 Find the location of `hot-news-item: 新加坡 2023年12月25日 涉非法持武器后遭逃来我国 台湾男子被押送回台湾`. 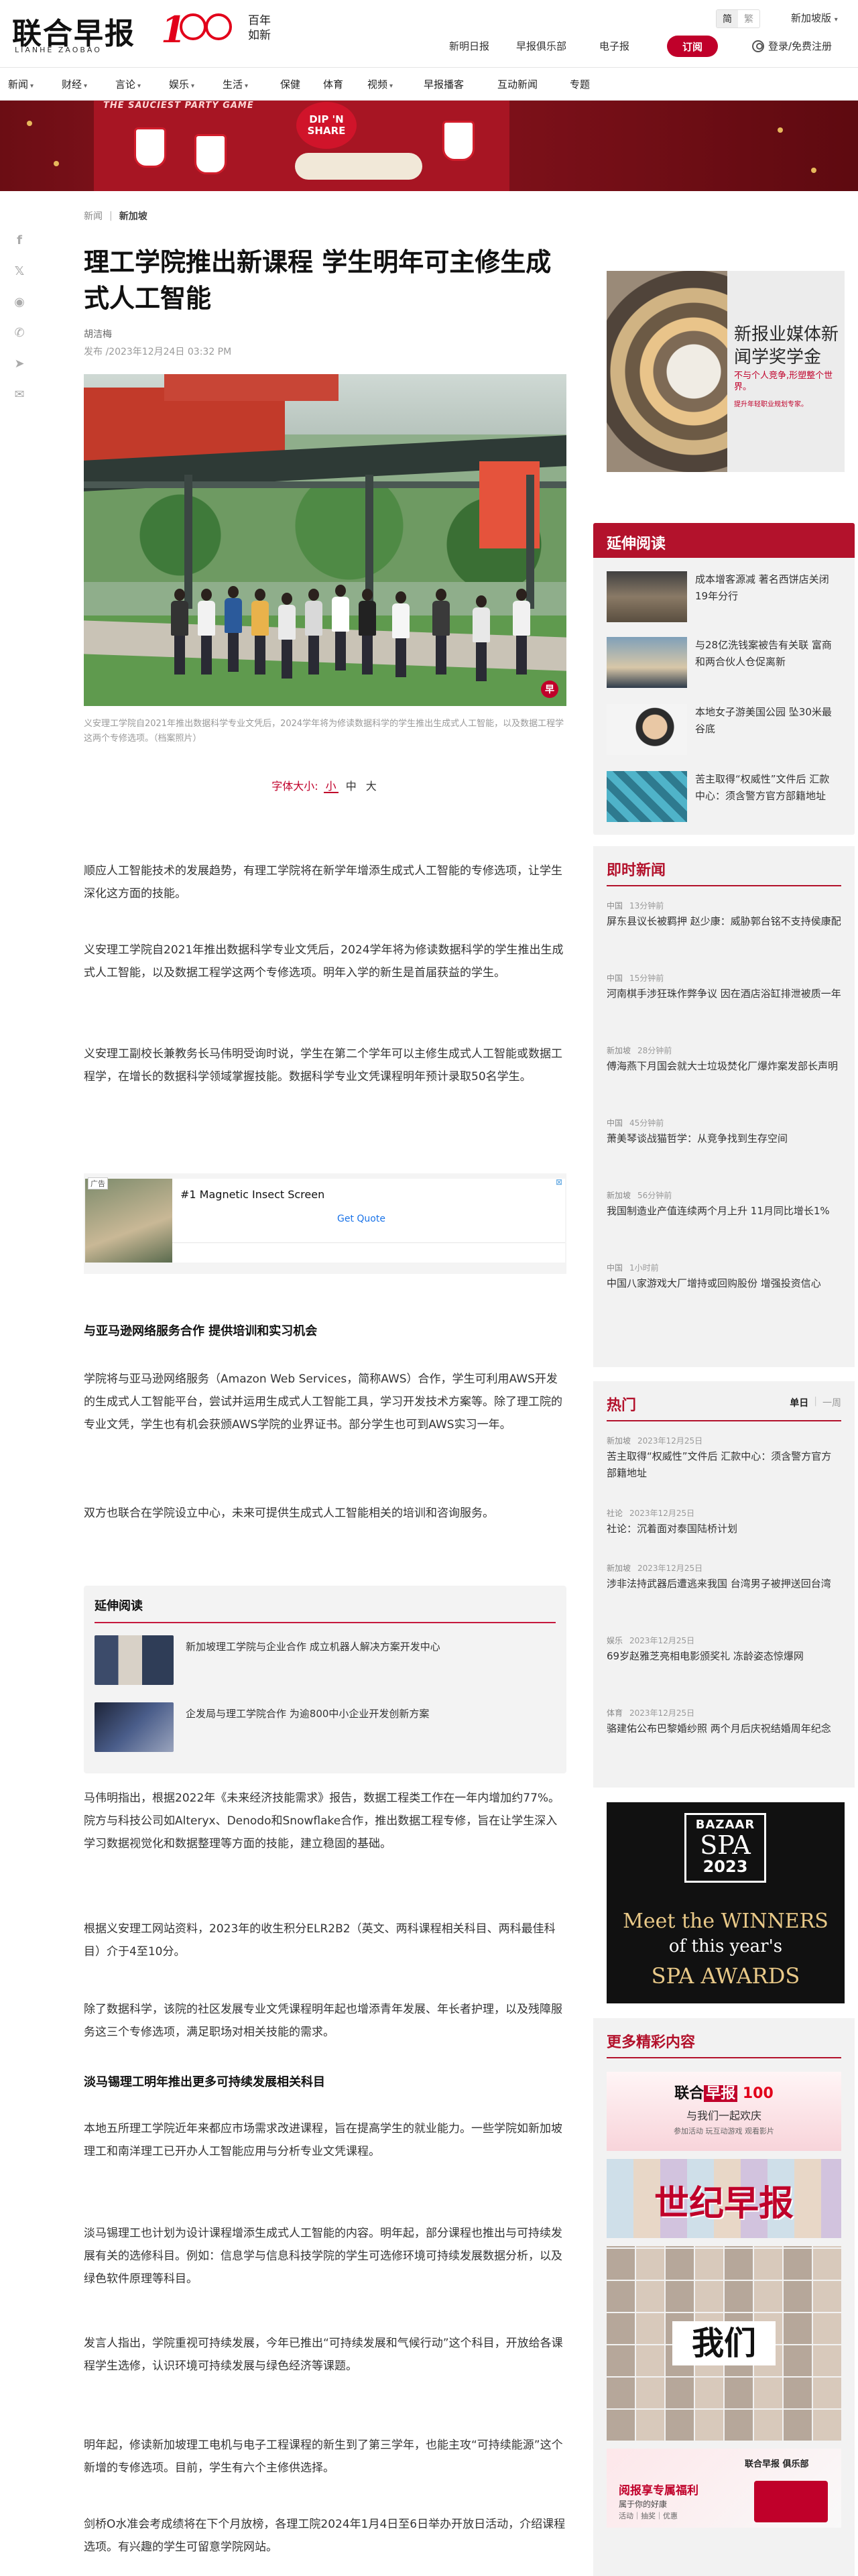

hot-news-item: 新加坡 2023年12月25日 涉非法持武器后遭逃来我国 台湾男子被押送回台湾 is located at coordinates (724, 1577).